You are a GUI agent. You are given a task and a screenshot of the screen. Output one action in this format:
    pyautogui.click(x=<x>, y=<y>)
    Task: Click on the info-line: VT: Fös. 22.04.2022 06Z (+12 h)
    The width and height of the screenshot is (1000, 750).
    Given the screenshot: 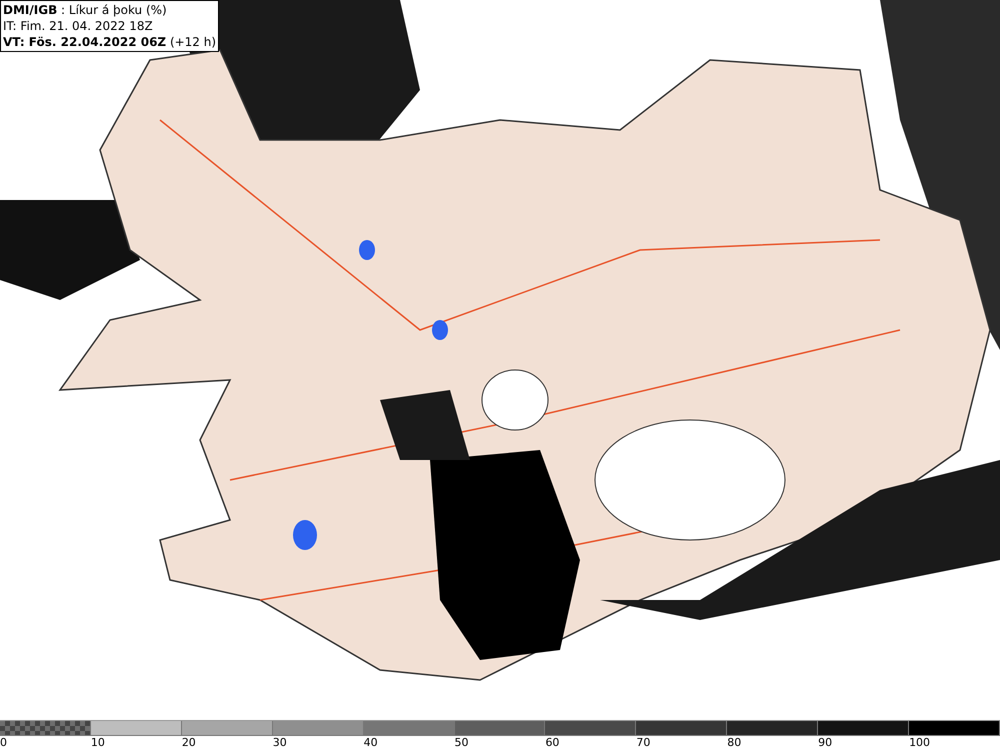 What is the action you would take?
    pyautogui.click(x=109, y=42)
    